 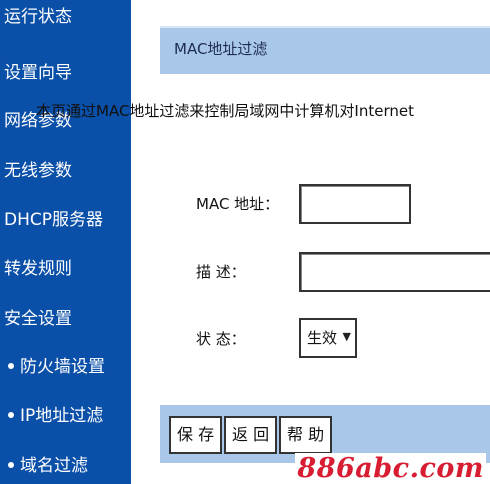 What do you see at coordinates (225, 111) in the screenshot?
I see `page-description: 本页通过MAC地址过滤来控制局域网中计算机对Internet` at bounding box center [225, 111].